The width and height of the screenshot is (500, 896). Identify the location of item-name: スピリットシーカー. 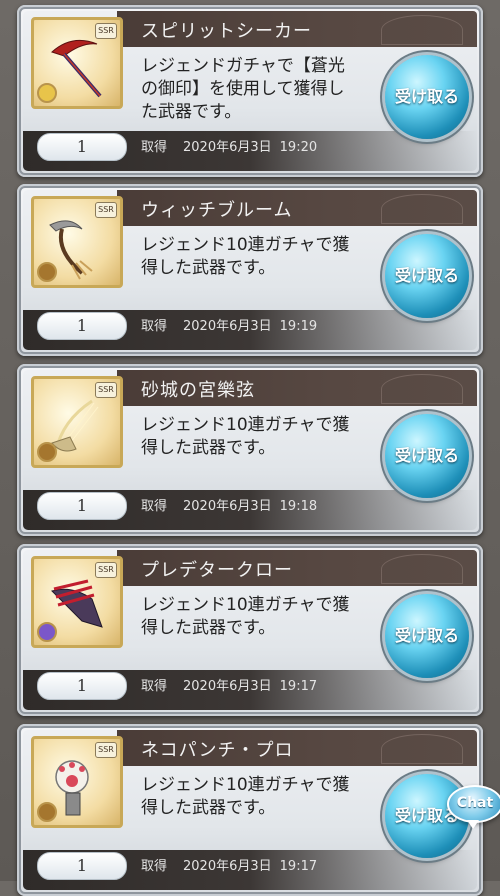
(226, 31).